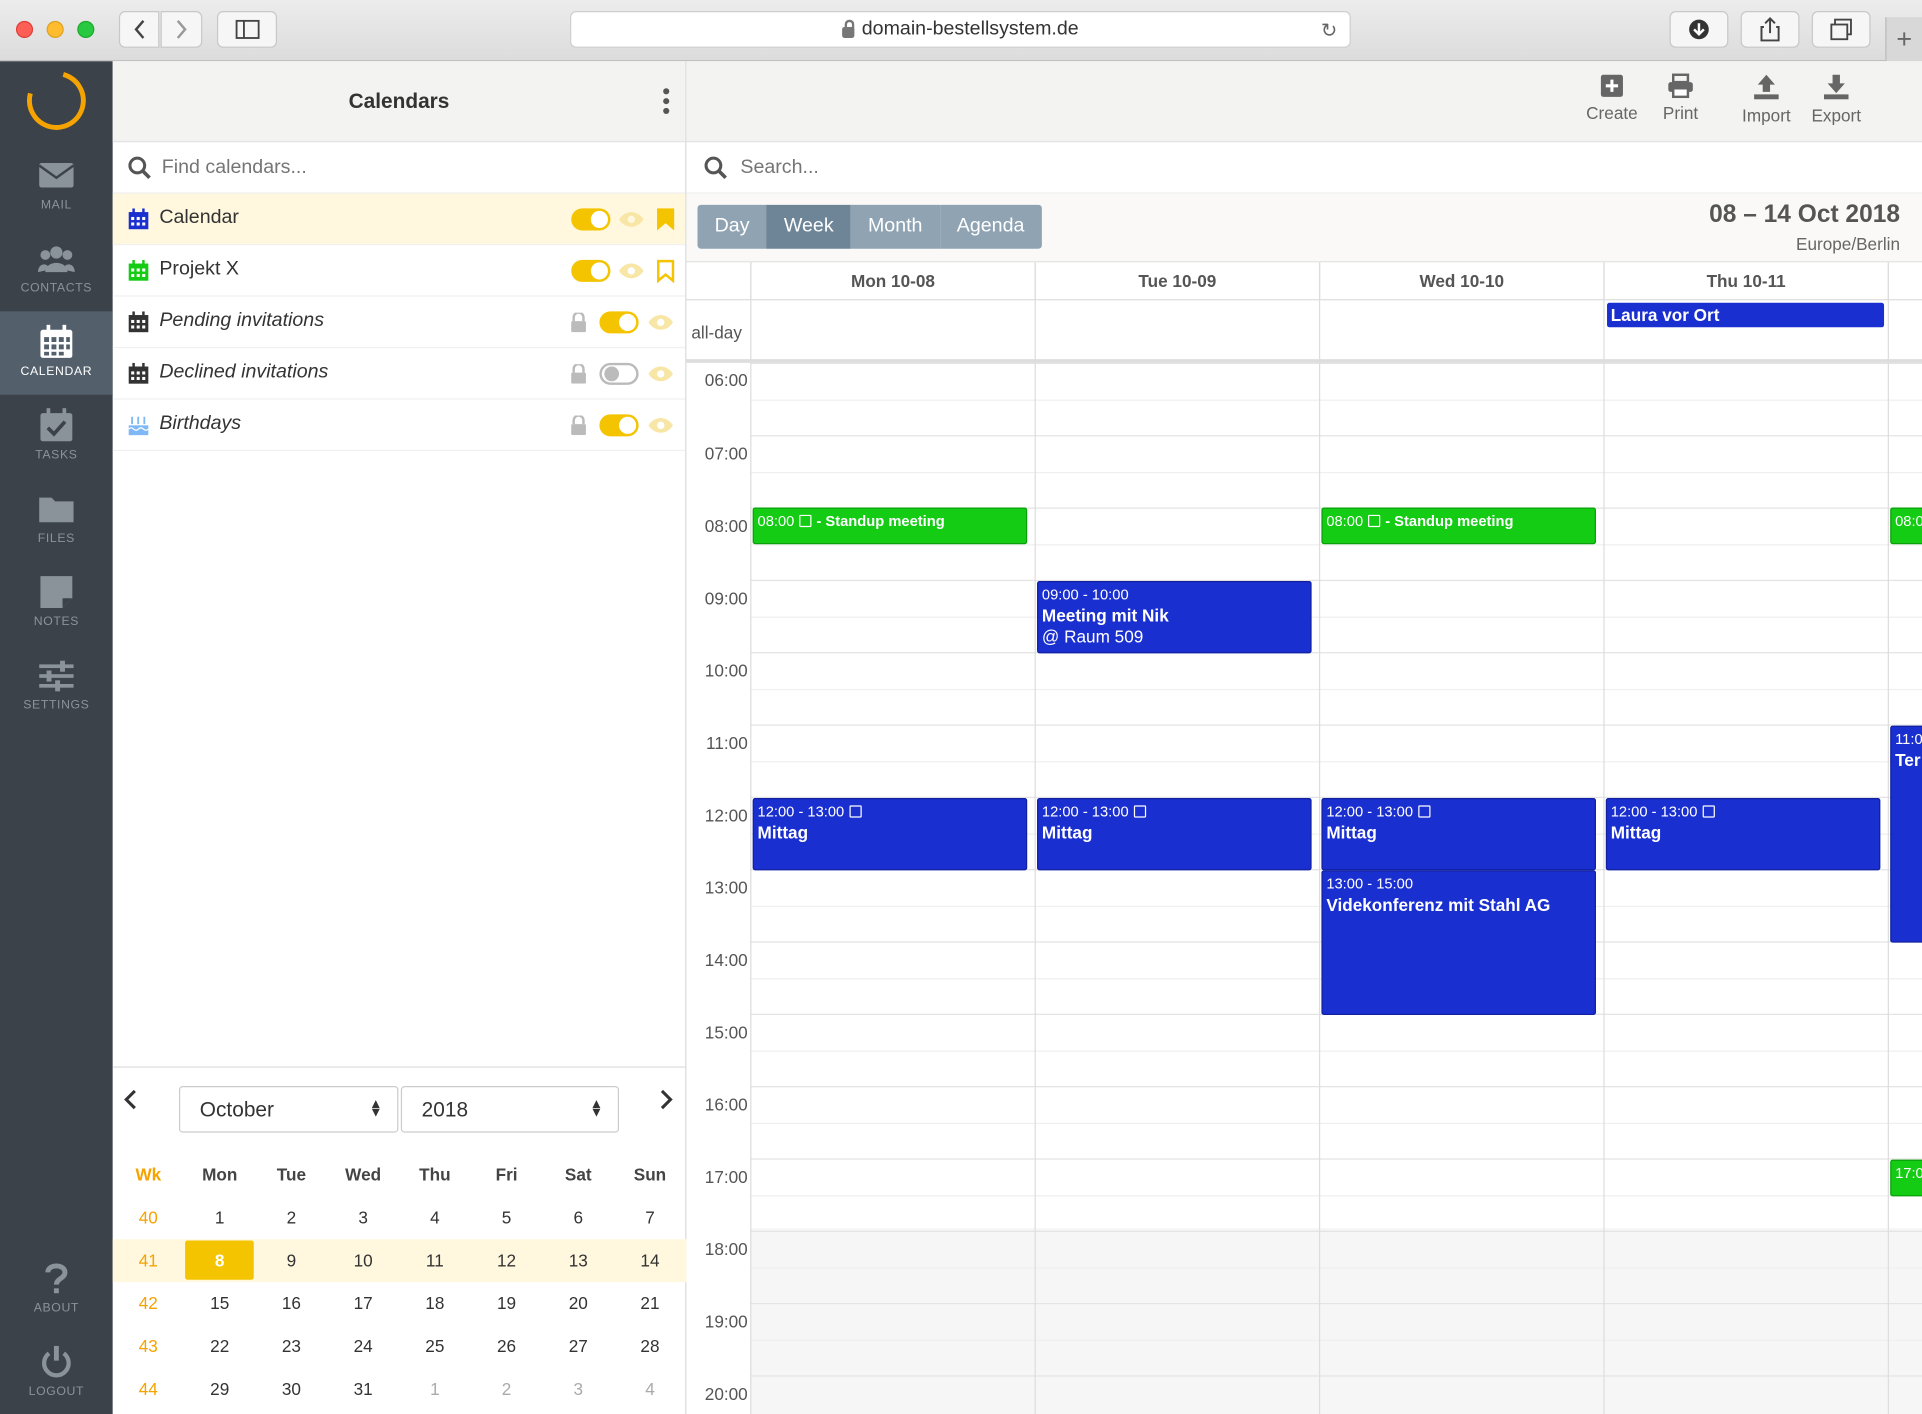 Image resolution: width=1922 pixels, height=1414 pixels. What do you see at coordinates (139, 29) in the screenshot?
I see `back-button` at bounding box center [139, 29].